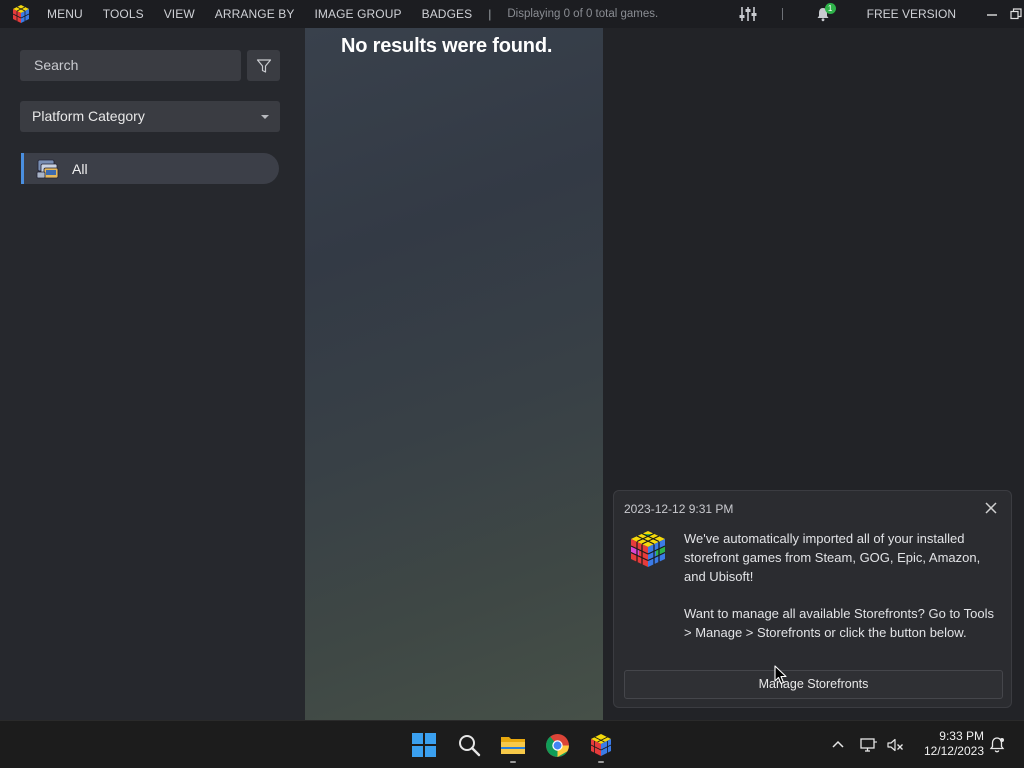  I want to click on system-clock: 9:33 PM 12/12/2023, so click(948, 744).